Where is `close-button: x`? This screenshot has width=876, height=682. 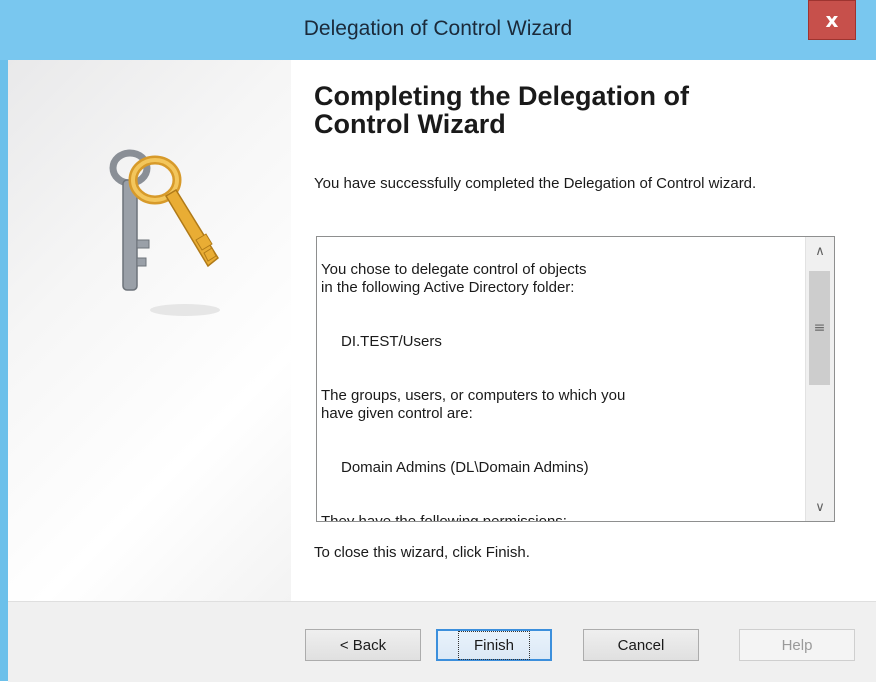 close-button: x is located at coordinates (832, 20).